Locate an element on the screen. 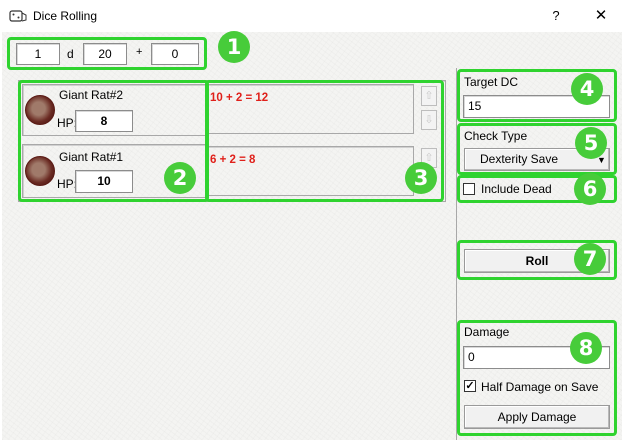  half-damage-checkbox: ✓ is located at coordinates (470, 386).